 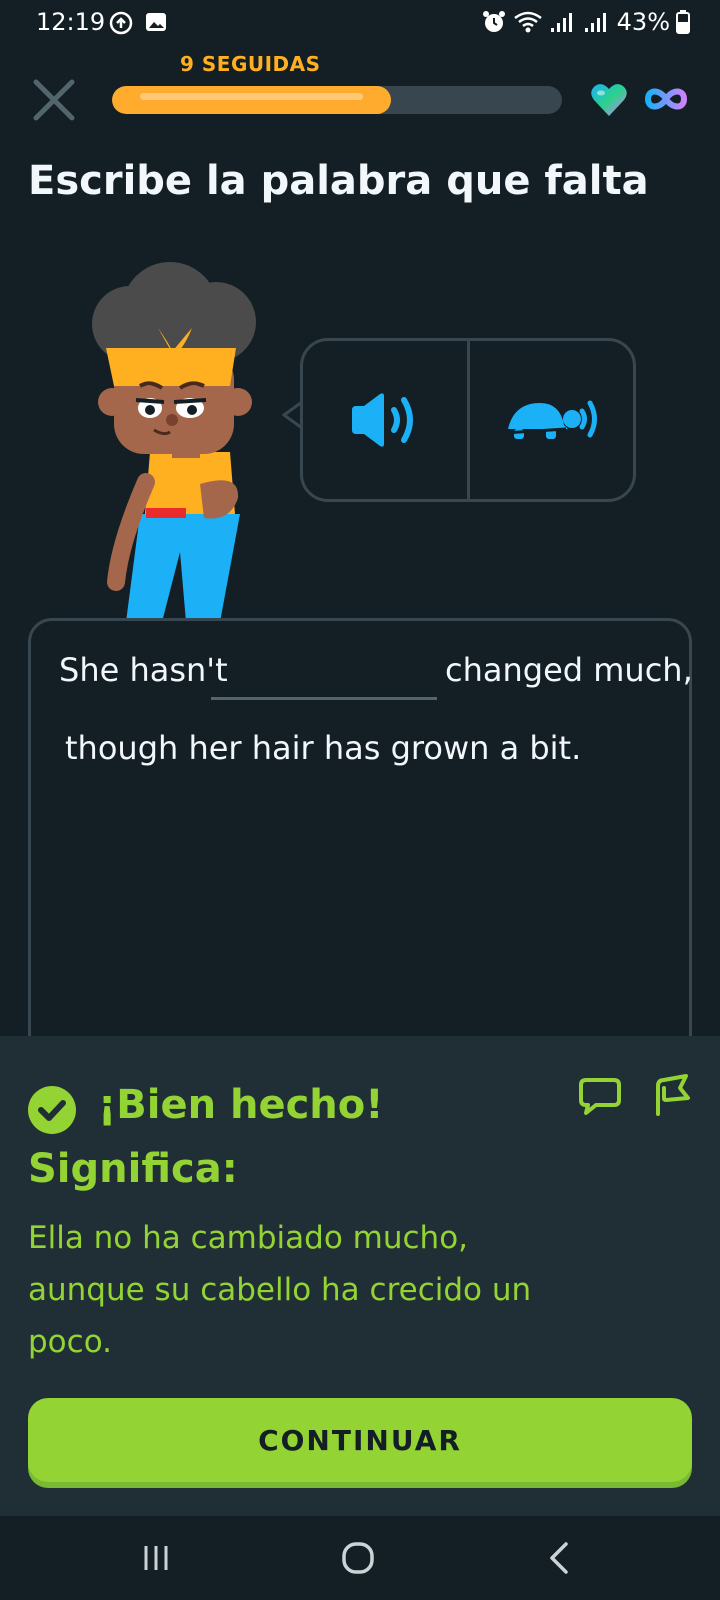 I want to click on progress-fill, so click(x=251, y=100).